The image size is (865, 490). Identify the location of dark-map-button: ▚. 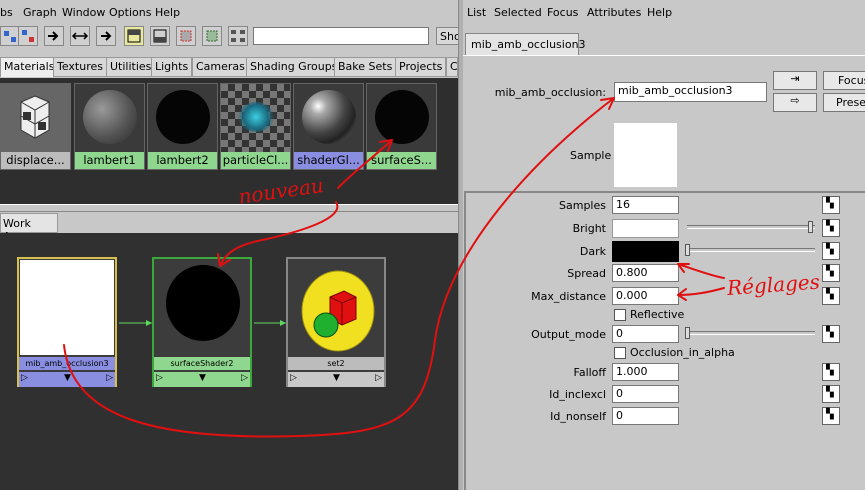
(831, 251).